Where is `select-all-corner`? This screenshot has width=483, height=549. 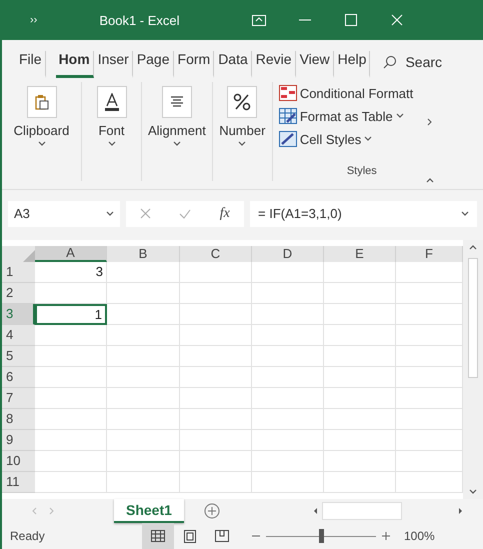 select-all-corner is located at coordinates (18, 254).